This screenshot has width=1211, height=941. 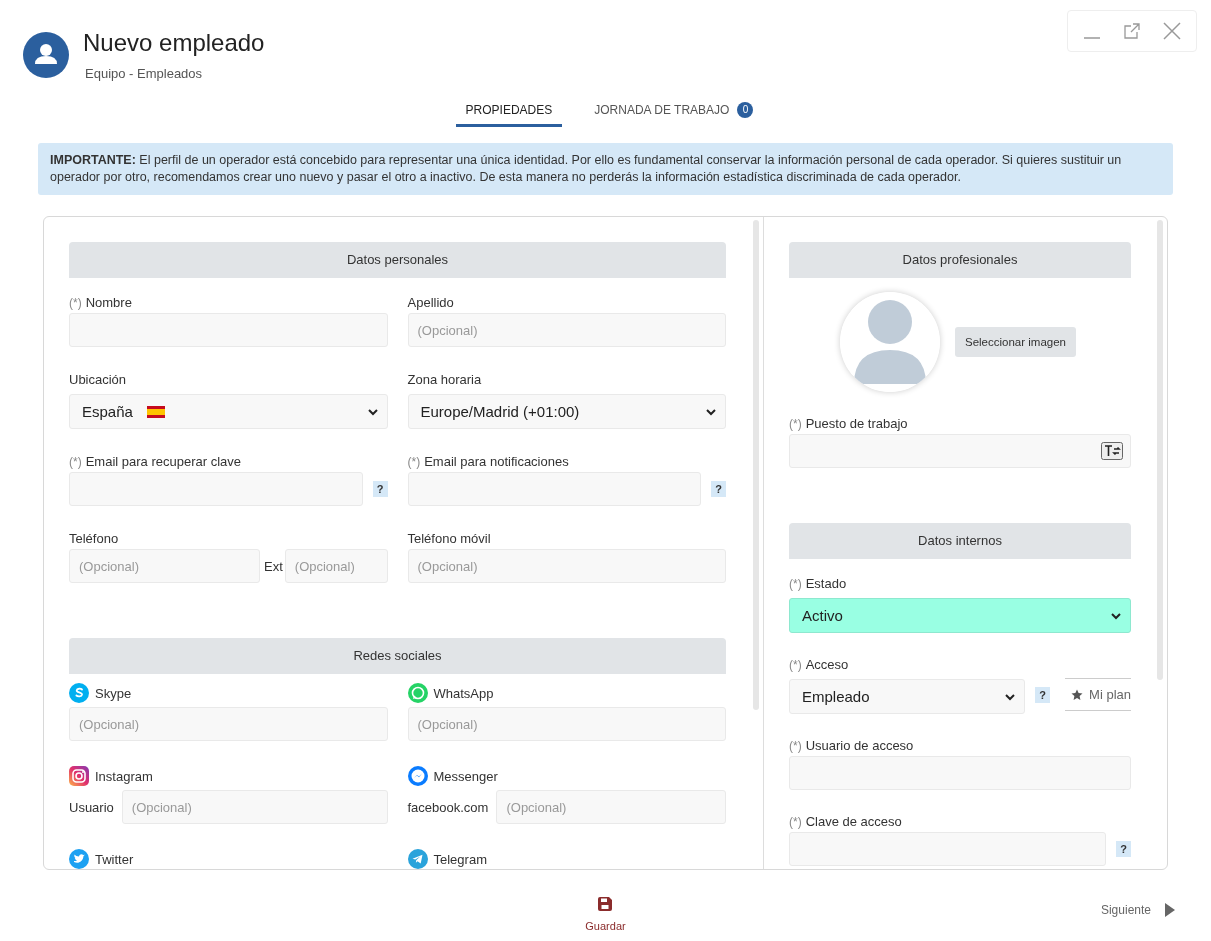 I want to click on field-label: Messenger, so click(x=465, y=776).